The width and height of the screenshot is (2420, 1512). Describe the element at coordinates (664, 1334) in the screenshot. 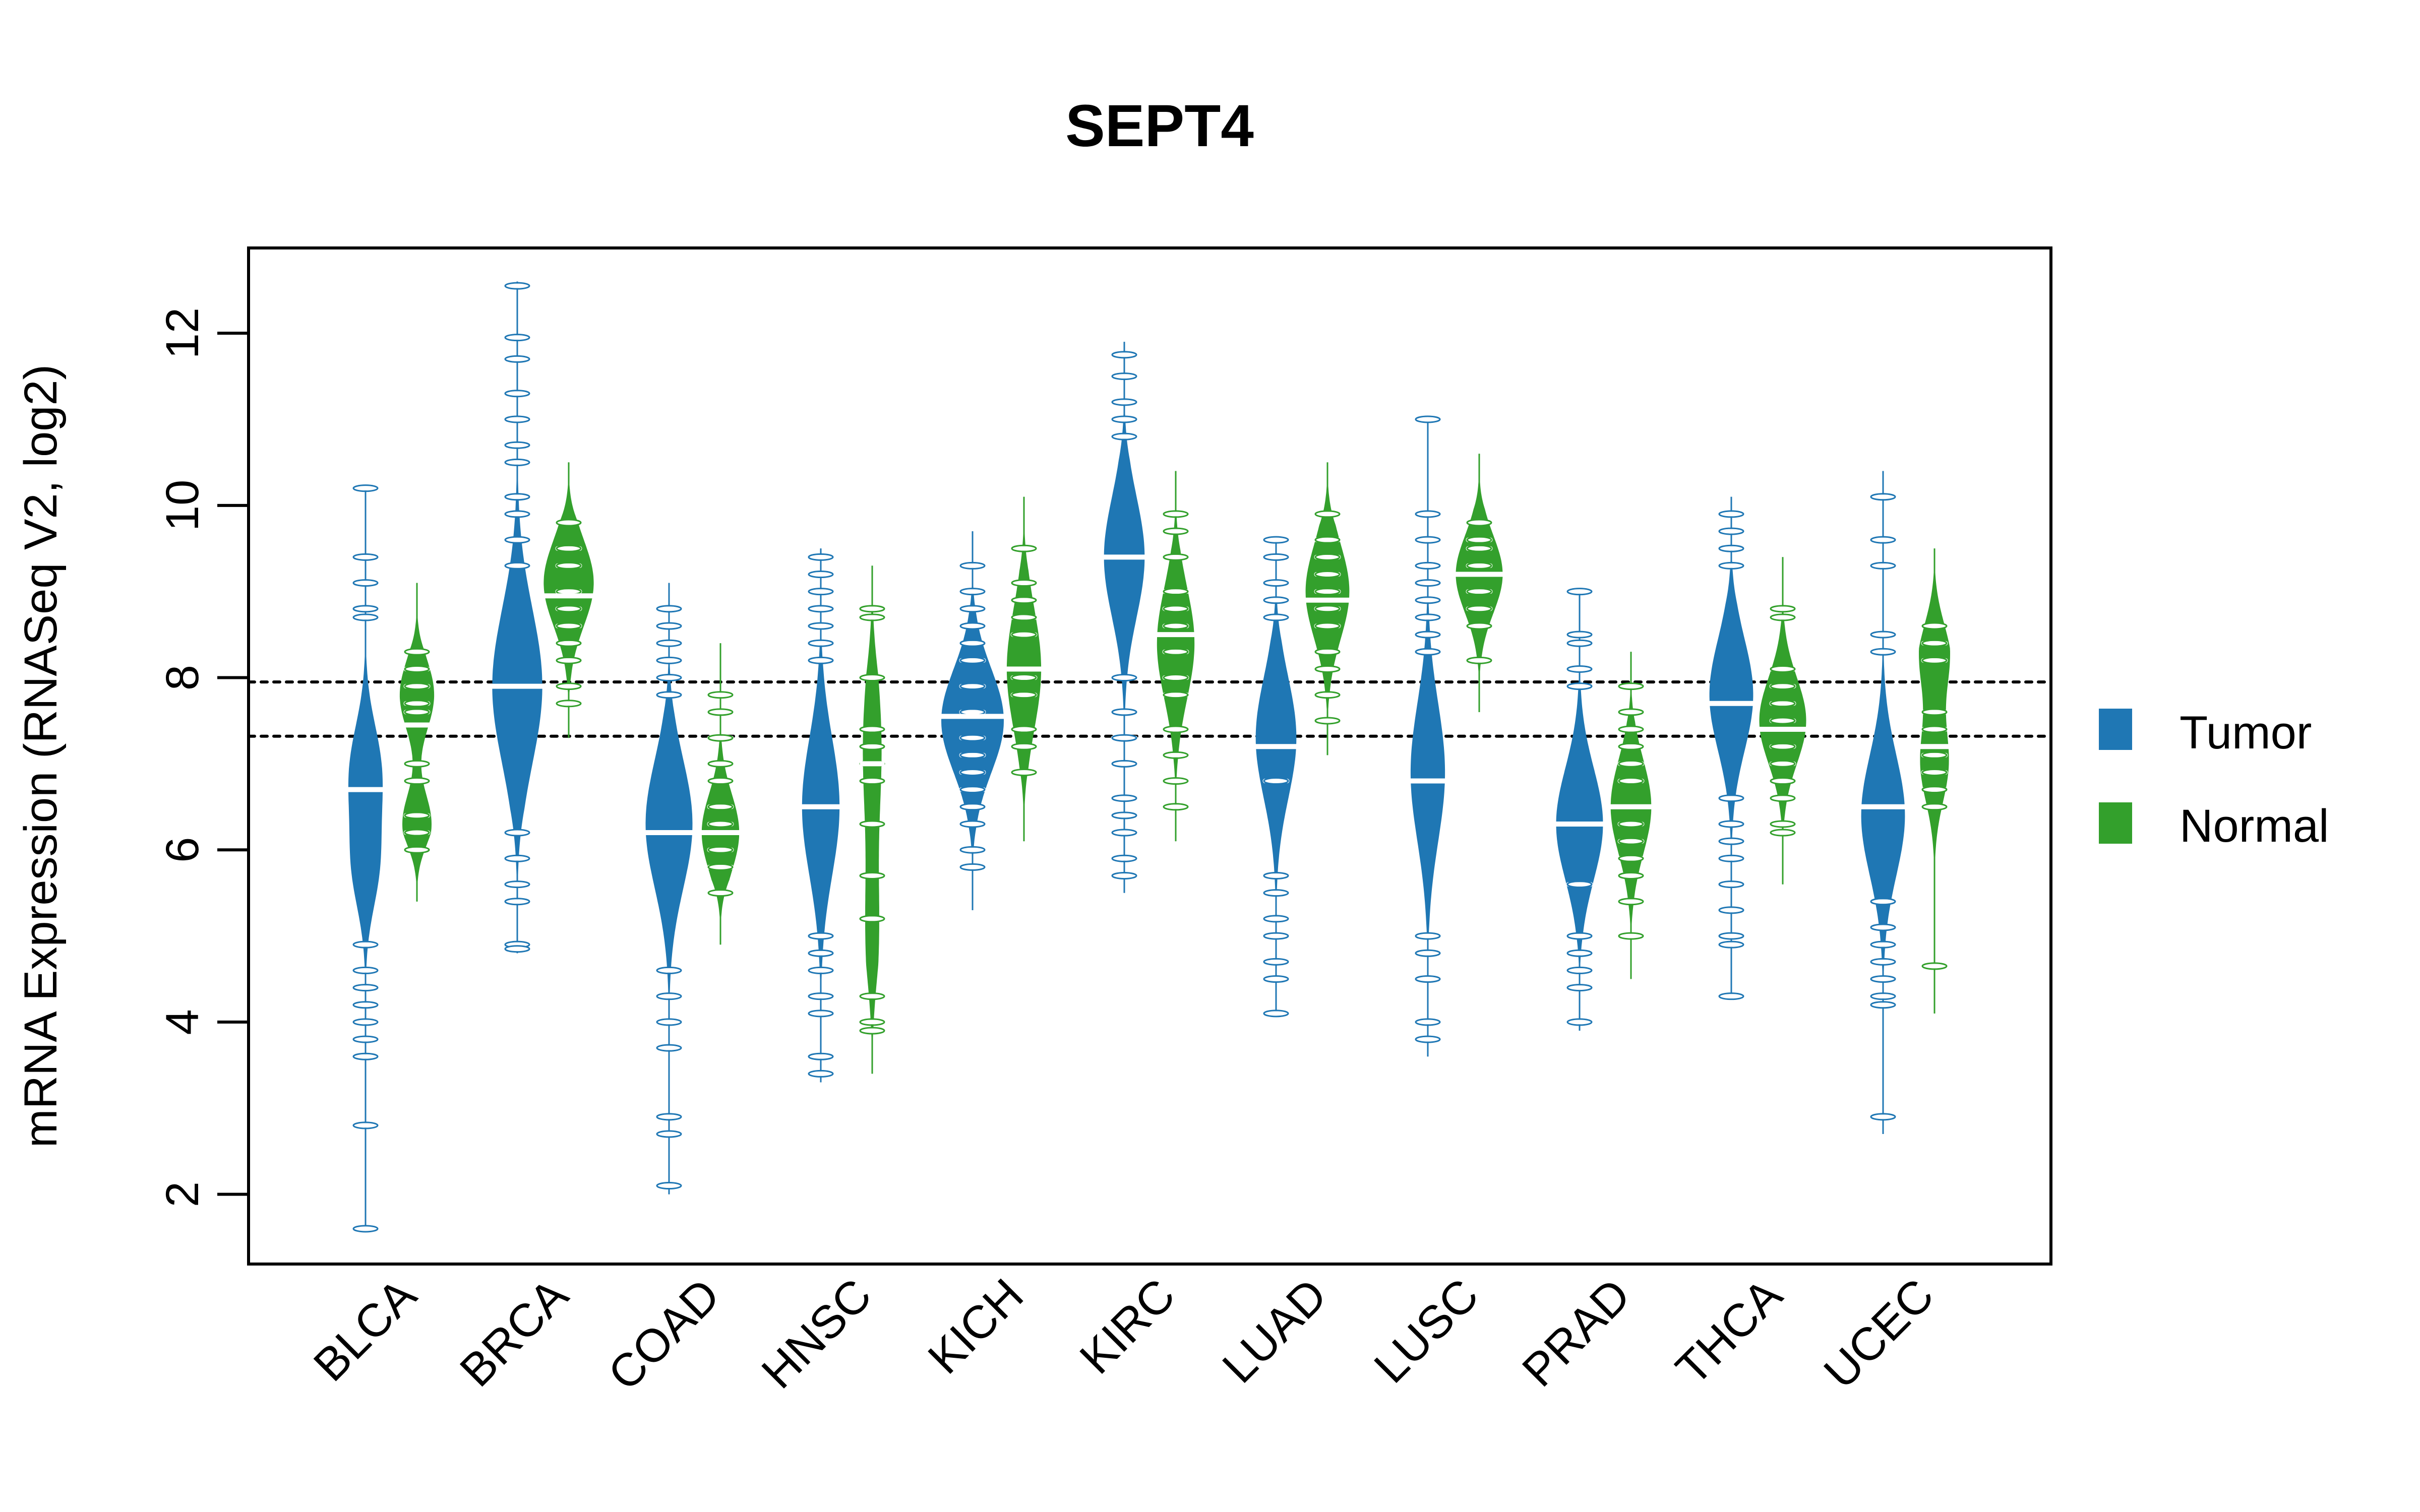

I see `x-tick-label-coad: COAD` at that location.